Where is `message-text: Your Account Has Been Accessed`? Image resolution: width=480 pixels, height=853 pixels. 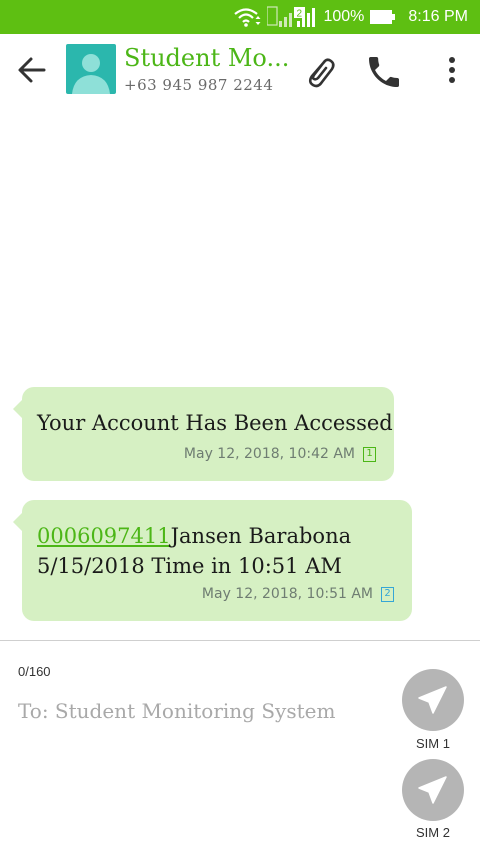
message-text: Your Account Has Been Accessed is located at coordinates (215, 423).